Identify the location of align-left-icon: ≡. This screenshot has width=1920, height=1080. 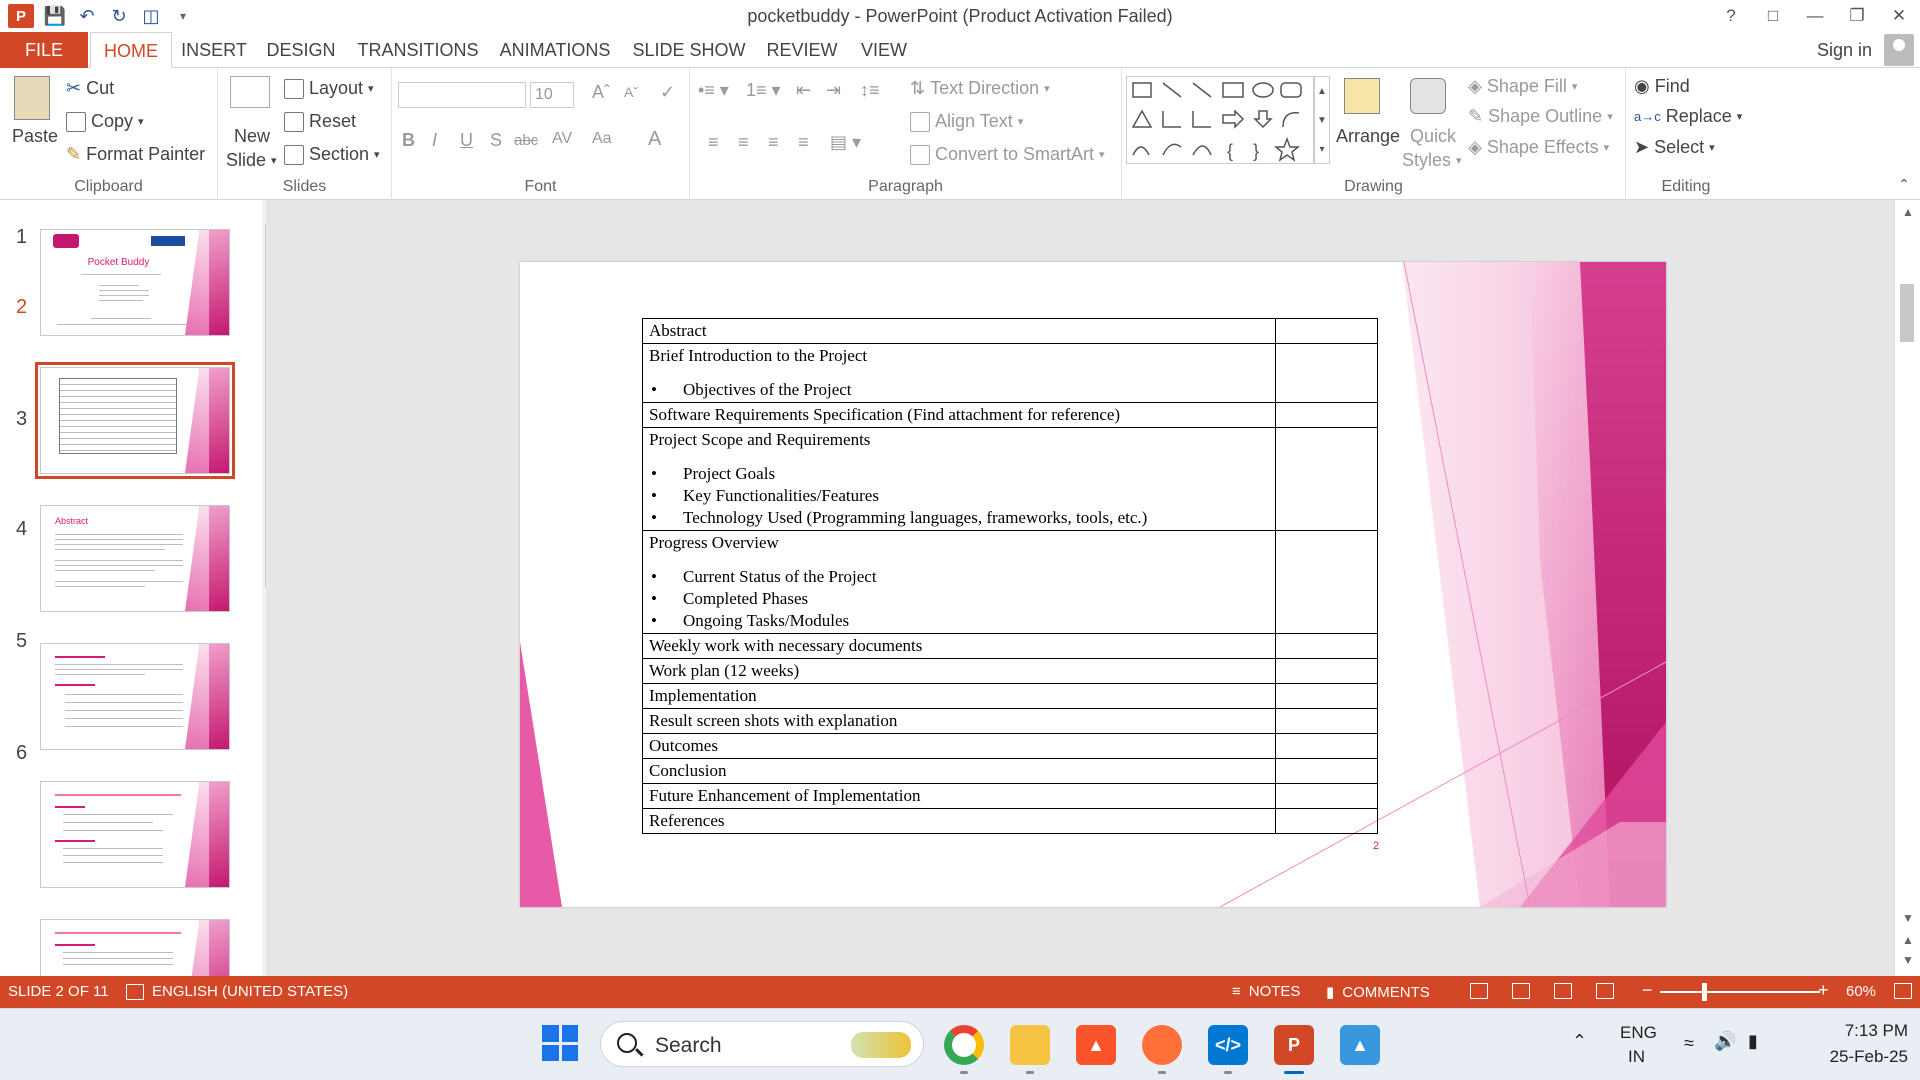
(713, 142).